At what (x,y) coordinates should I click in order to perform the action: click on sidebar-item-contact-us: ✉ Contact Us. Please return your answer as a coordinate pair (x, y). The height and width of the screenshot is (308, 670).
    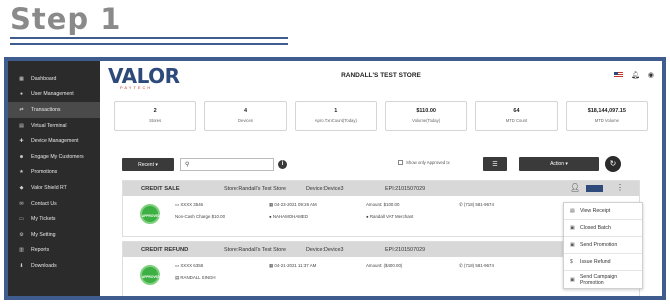
    Looking at the image, I should click on (54, 204).